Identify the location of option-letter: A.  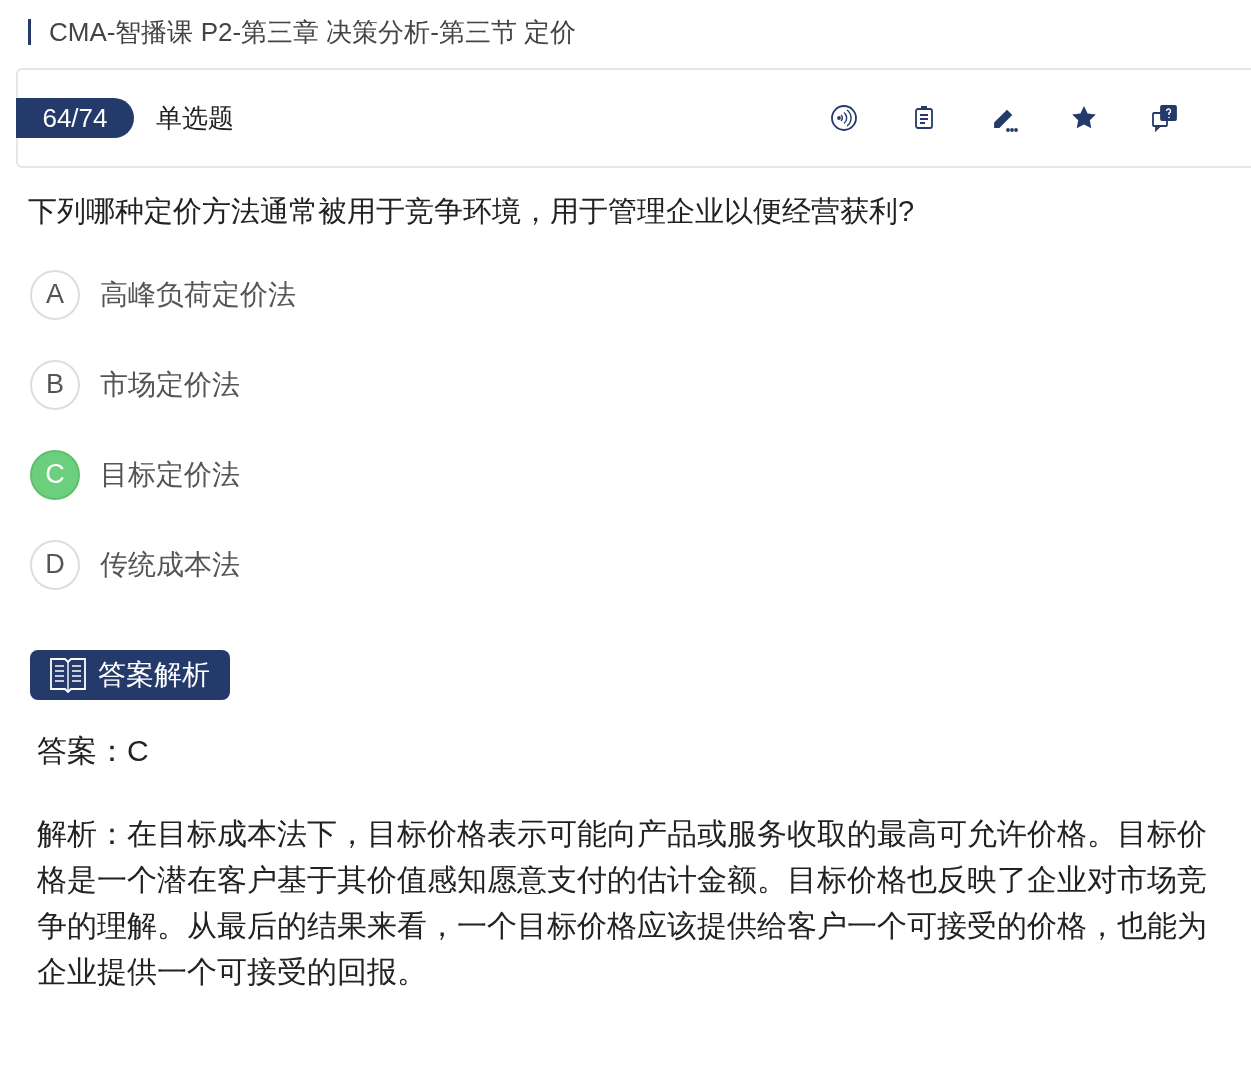
(55, 294).